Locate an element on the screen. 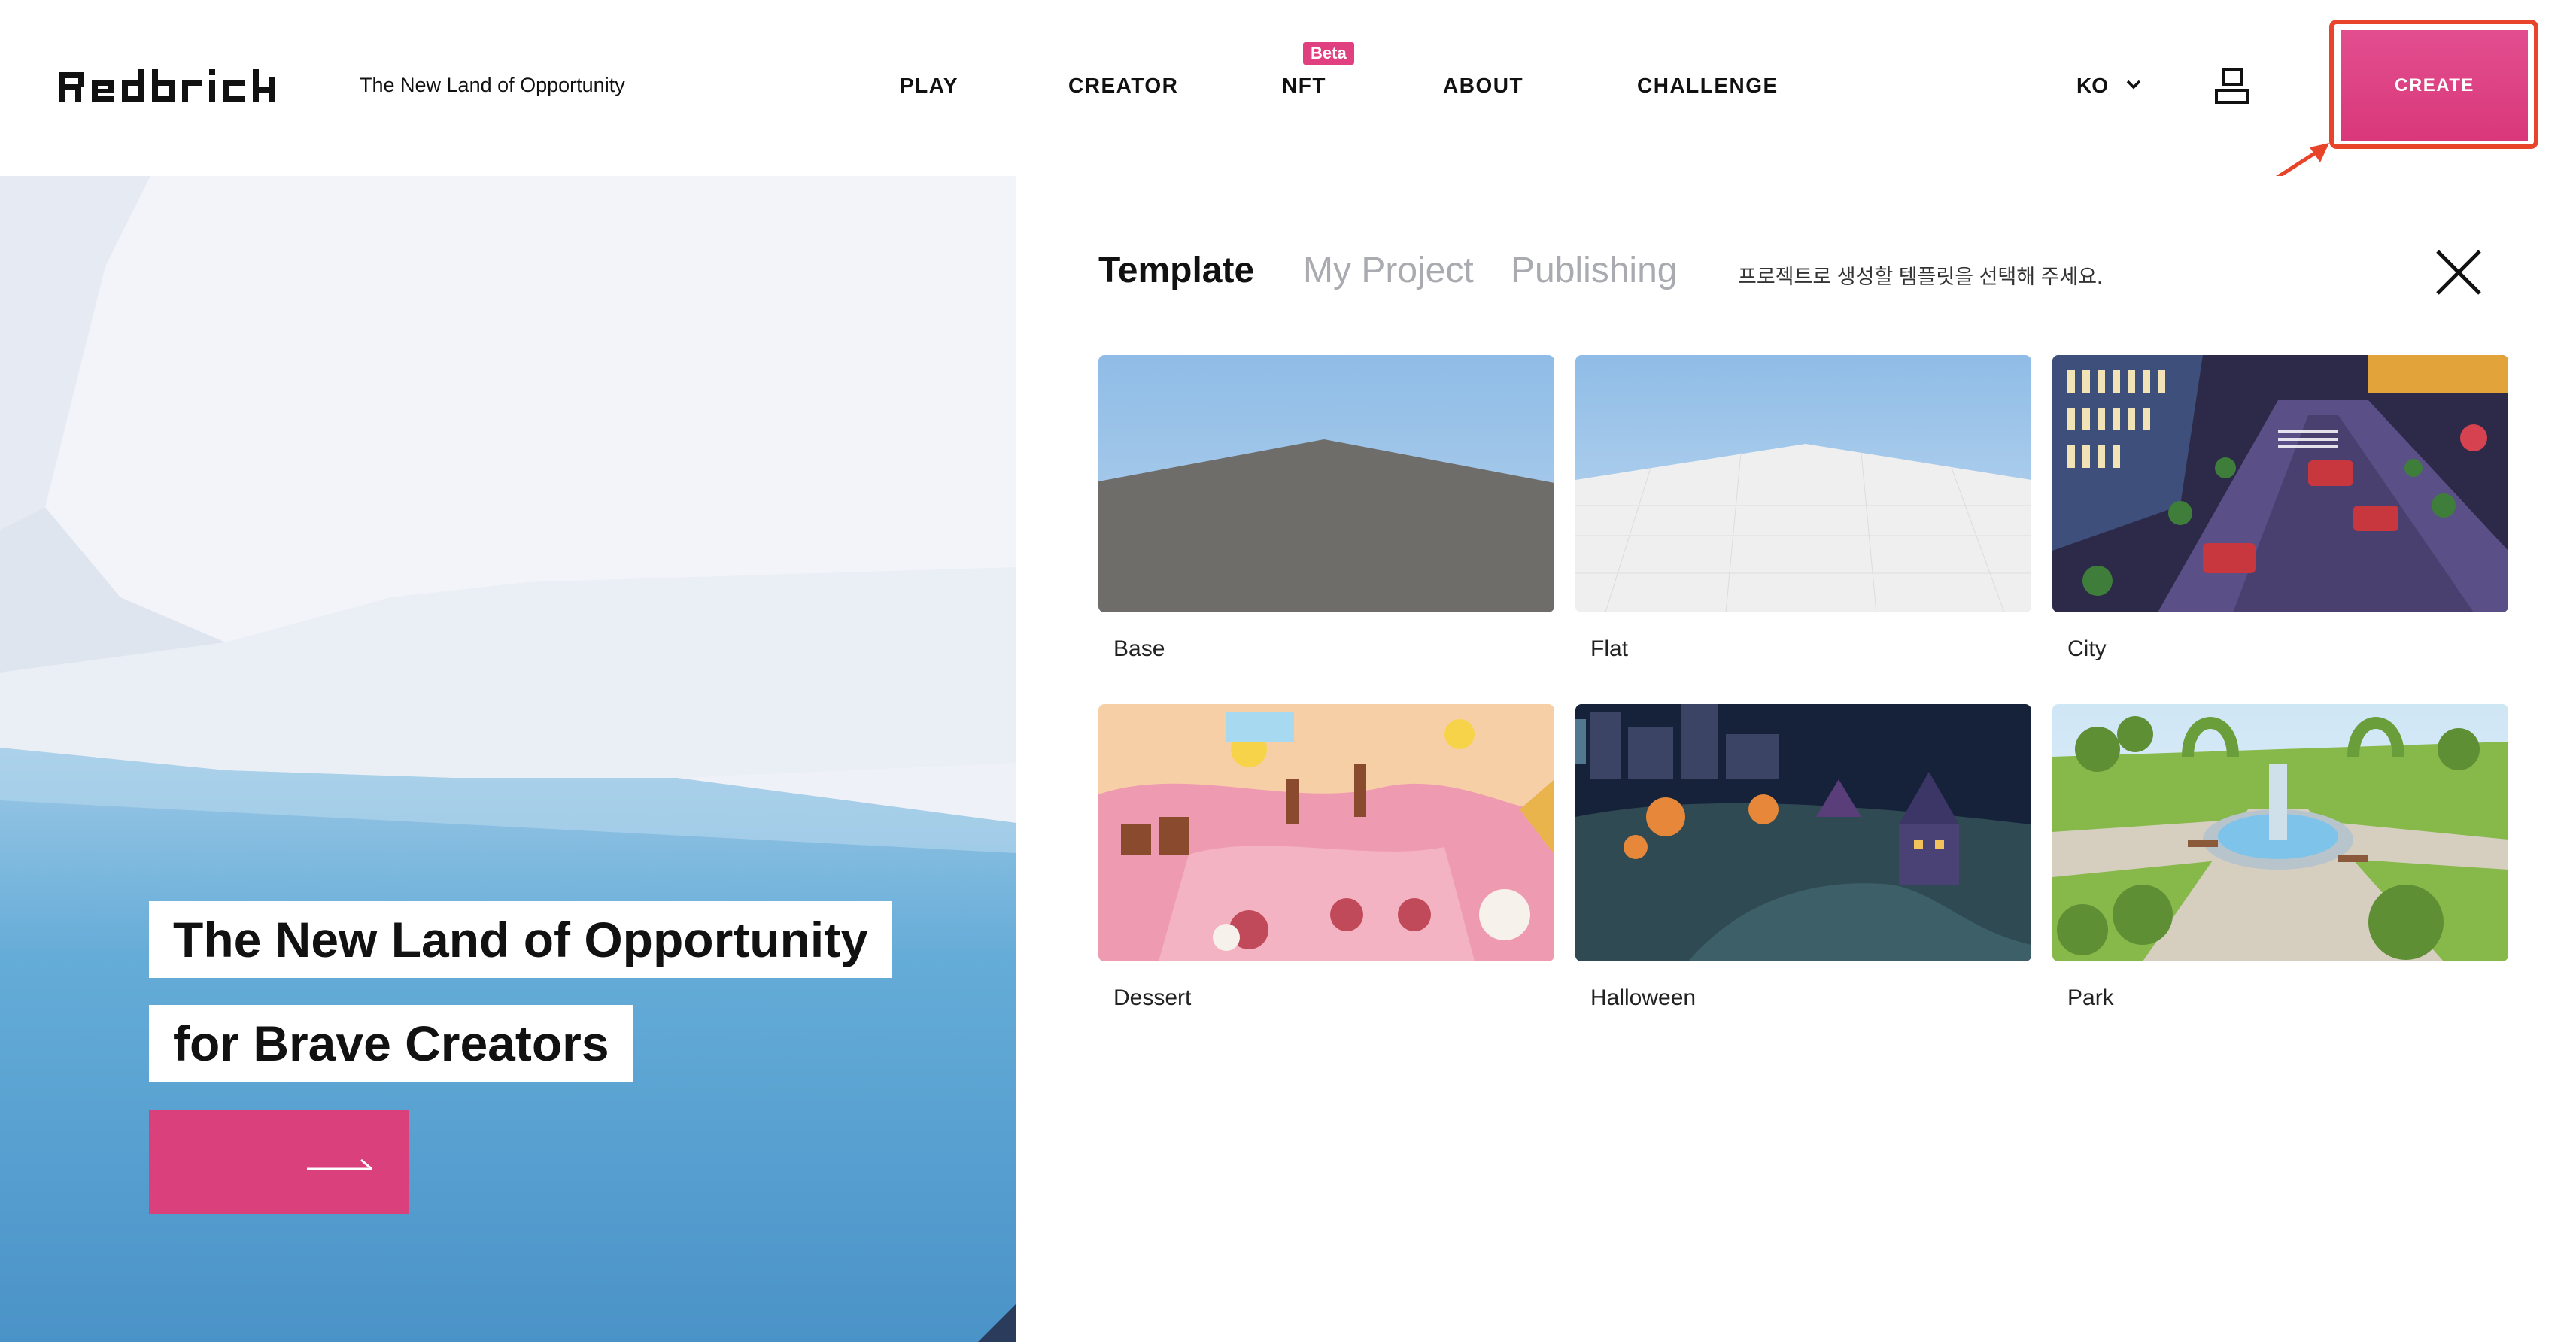  template-label-flat: Flat is located at coordinates (1609, 648).